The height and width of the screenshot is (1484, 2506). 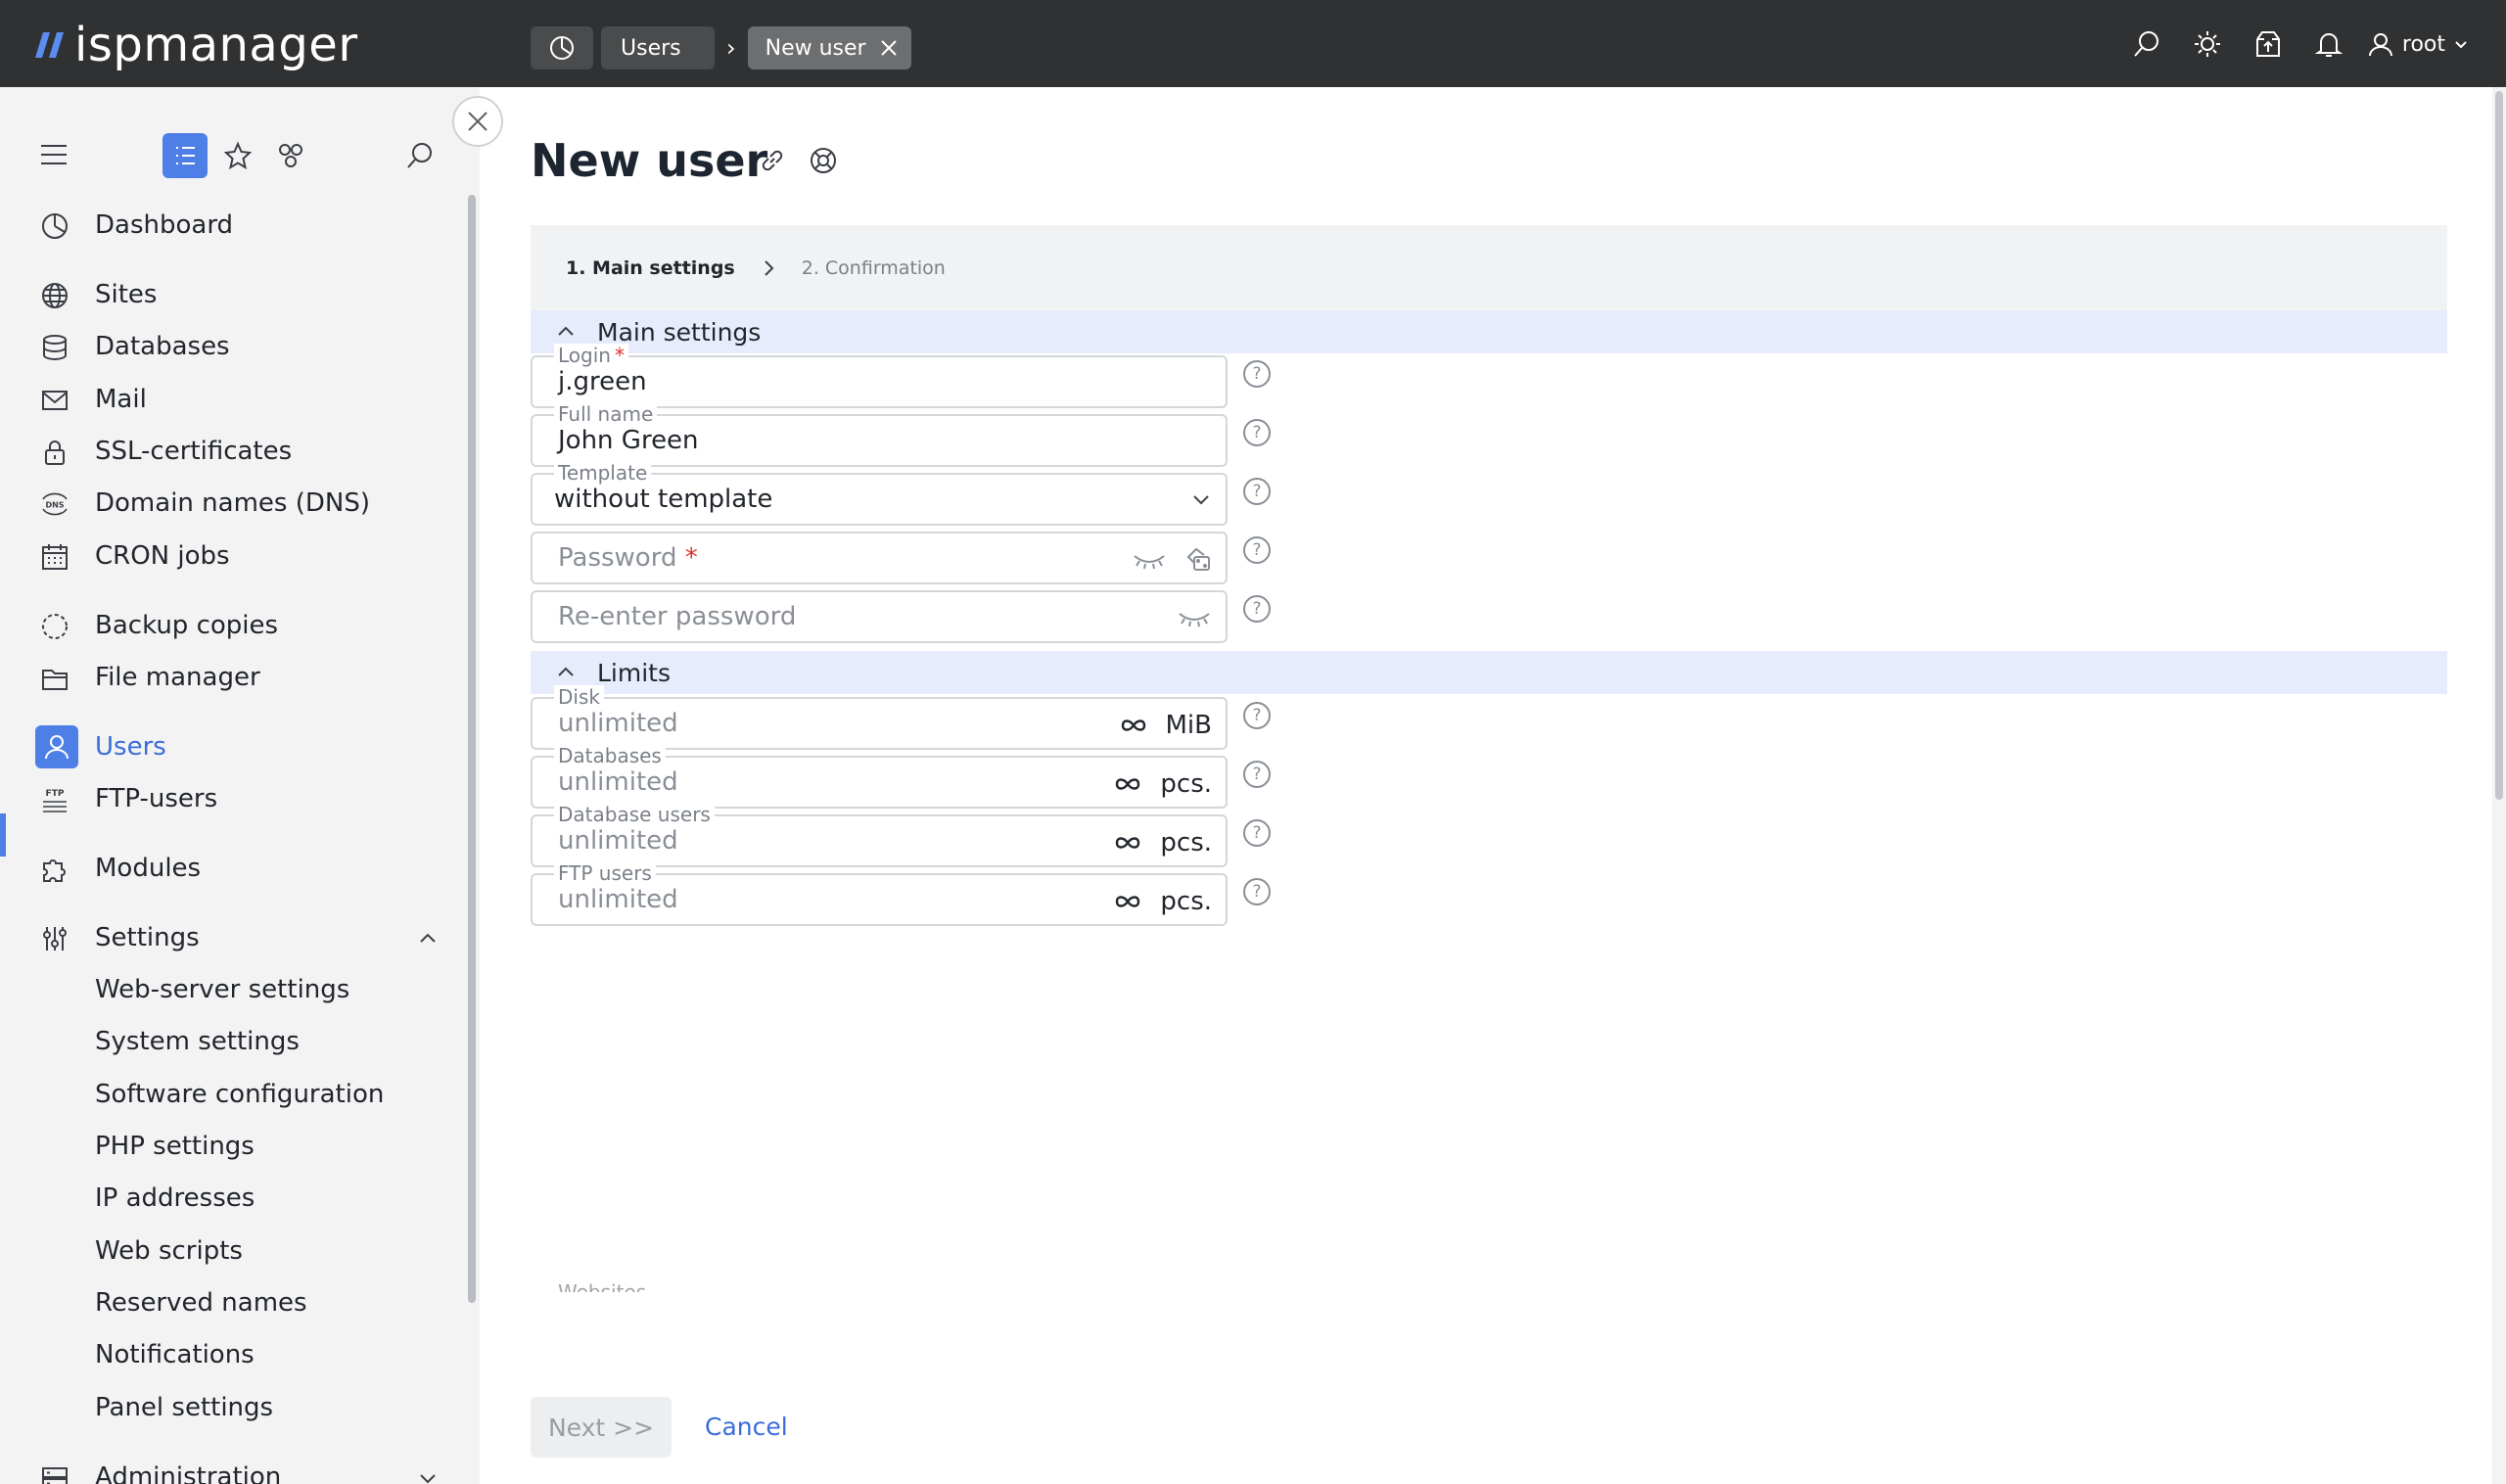 I want to click on sidebar-item-ip-addresses: IP addresses, so click(x=230, y=1198).